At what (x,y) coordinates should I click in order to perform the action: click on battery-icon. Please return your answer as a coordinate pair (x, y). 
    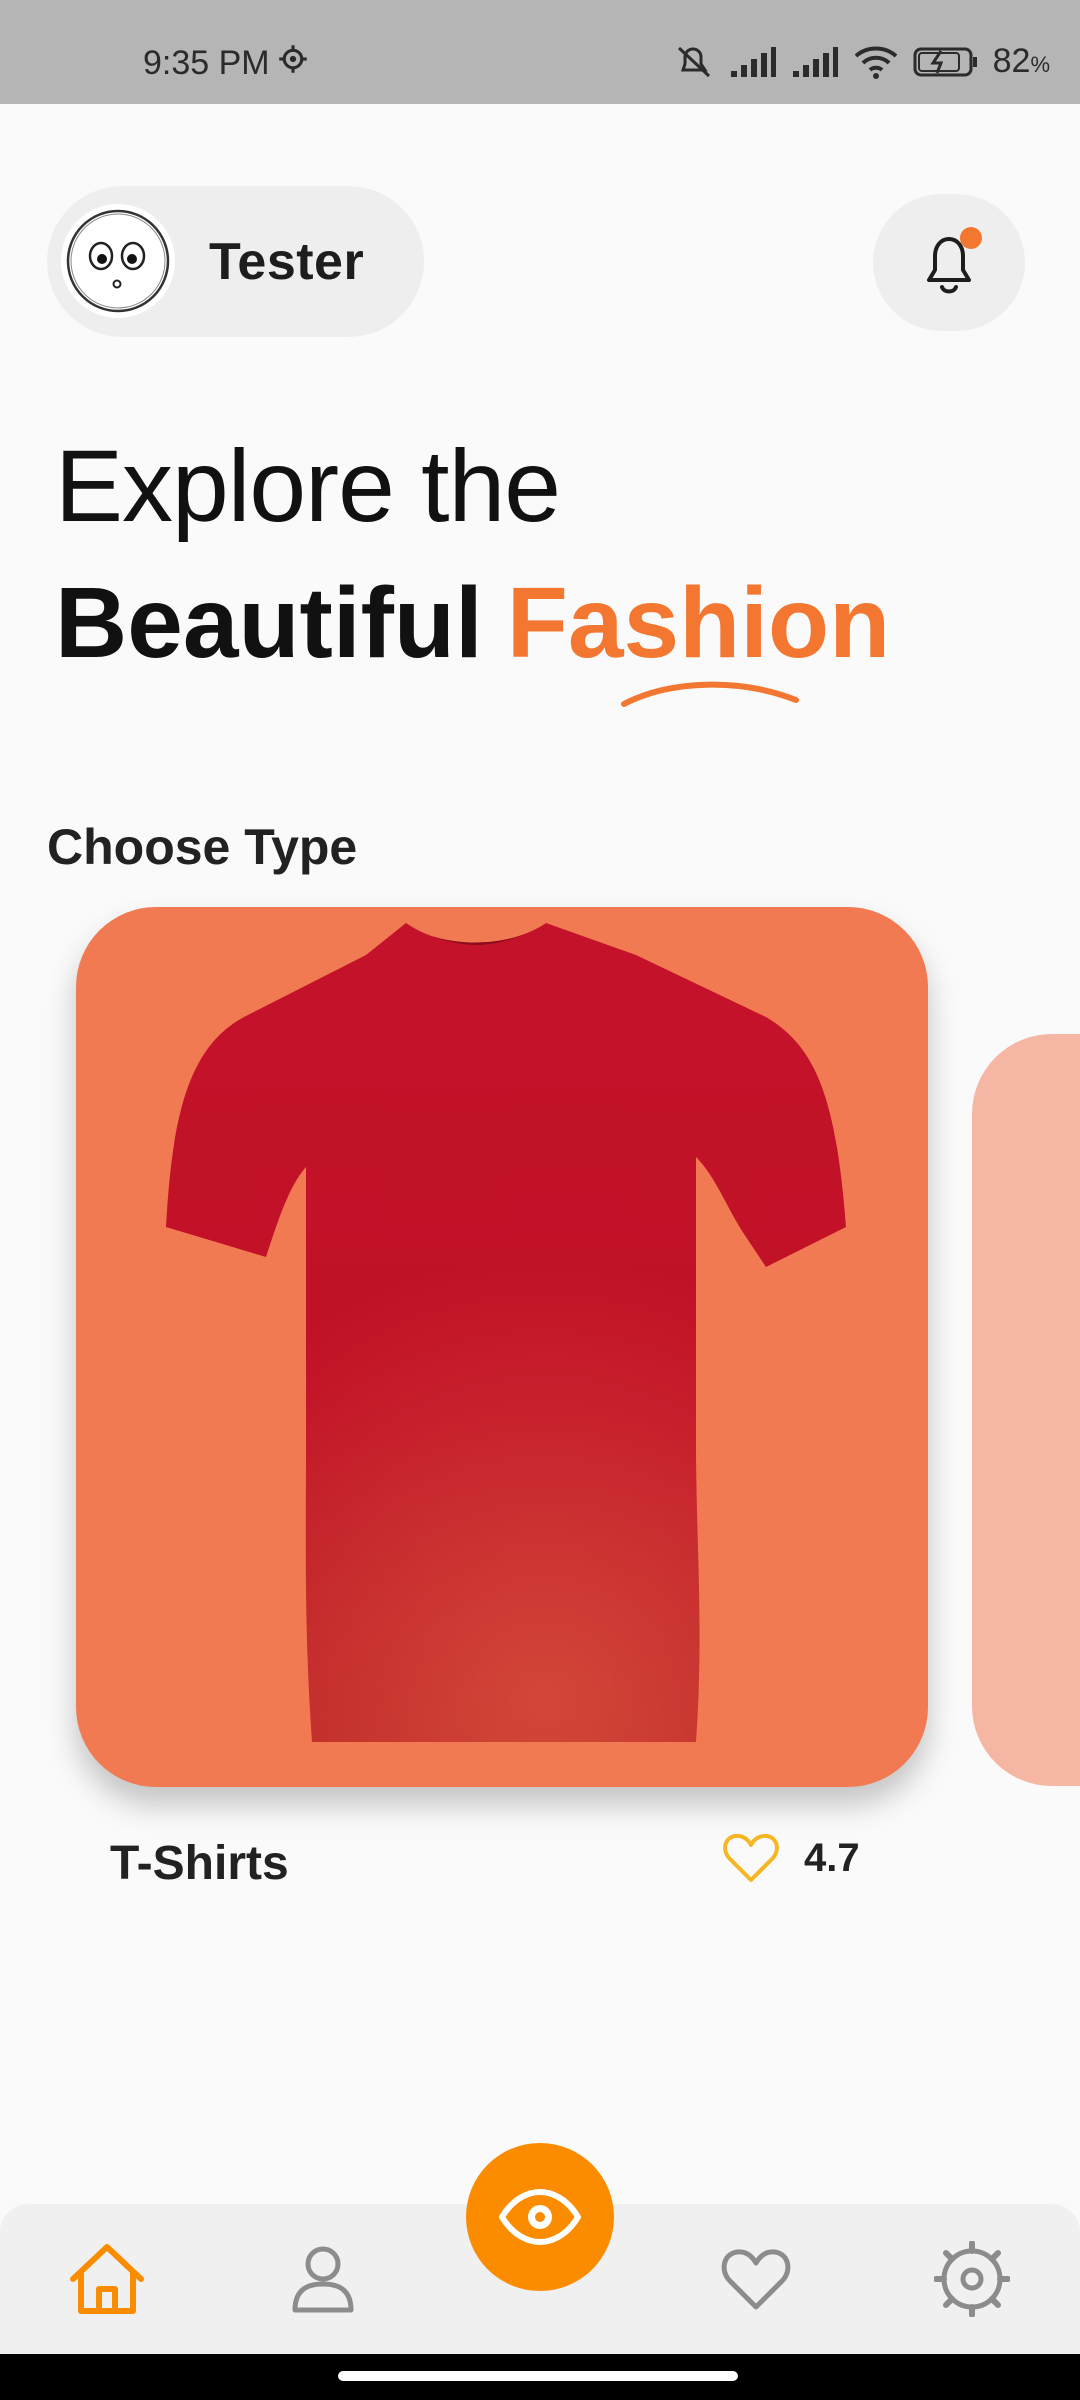
    Looking at the image, I should click on (946, 62).